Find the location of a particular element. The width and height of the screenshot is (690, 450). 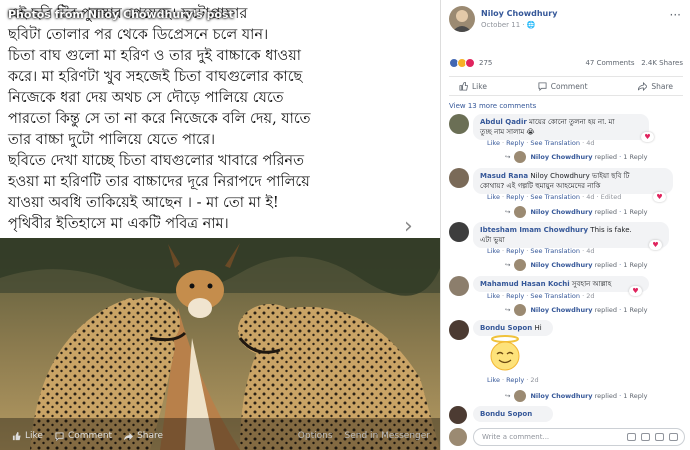

comment-bubble: Bondu Sopon is located at coordinates (513, 414).